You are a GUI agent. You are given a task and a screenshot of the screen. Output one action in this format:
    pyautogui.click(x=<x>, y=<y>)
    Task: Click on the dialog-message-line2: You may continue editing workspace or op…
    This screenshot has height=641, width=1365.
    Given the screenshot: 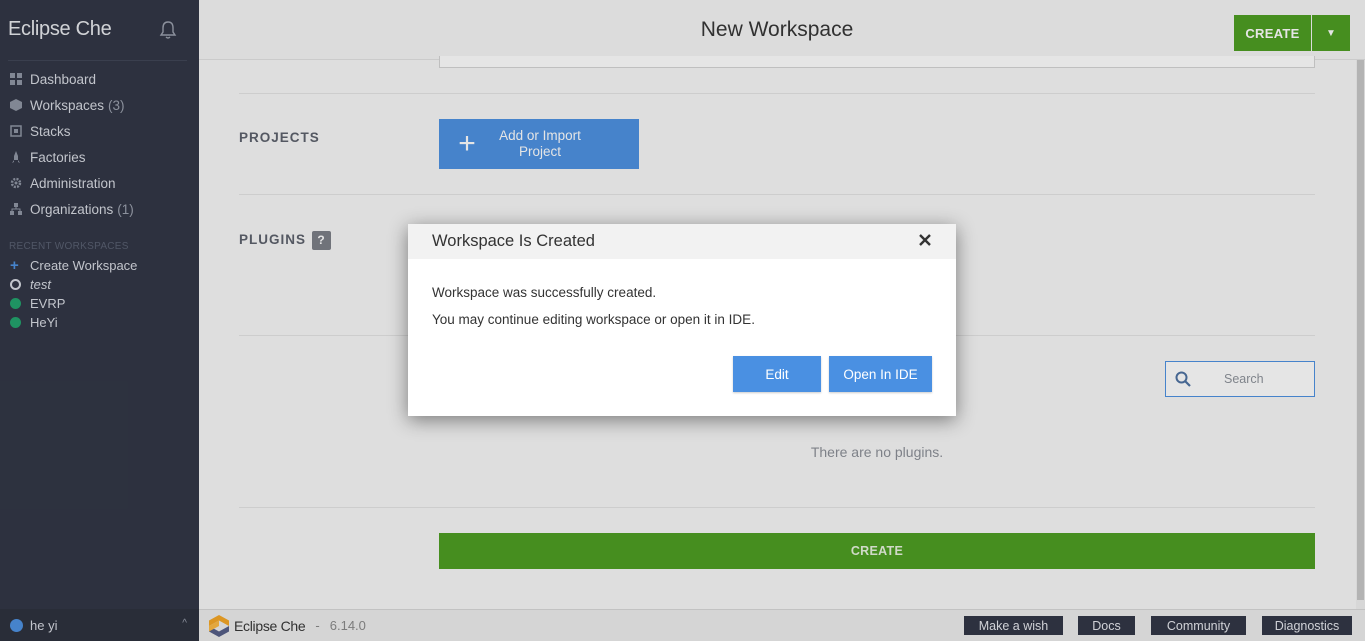 What is the action you would take?
    pyautogui.click(x=593, y=319)
    